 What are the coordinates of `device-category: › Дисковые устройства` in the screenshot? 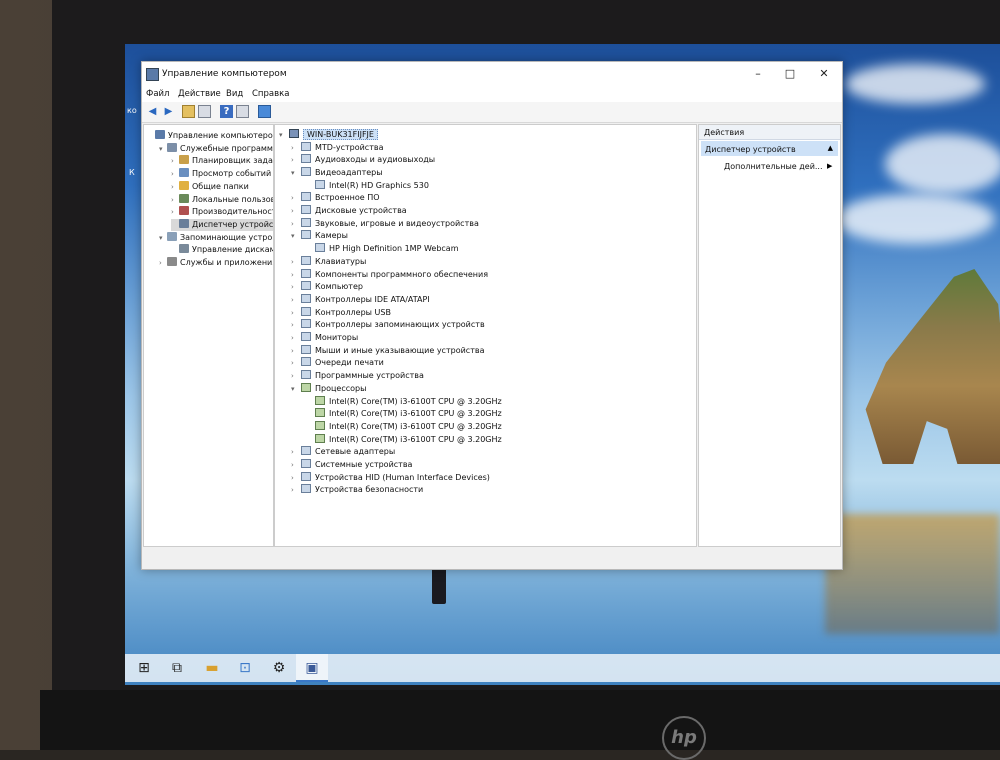 It's located at (349, 211).